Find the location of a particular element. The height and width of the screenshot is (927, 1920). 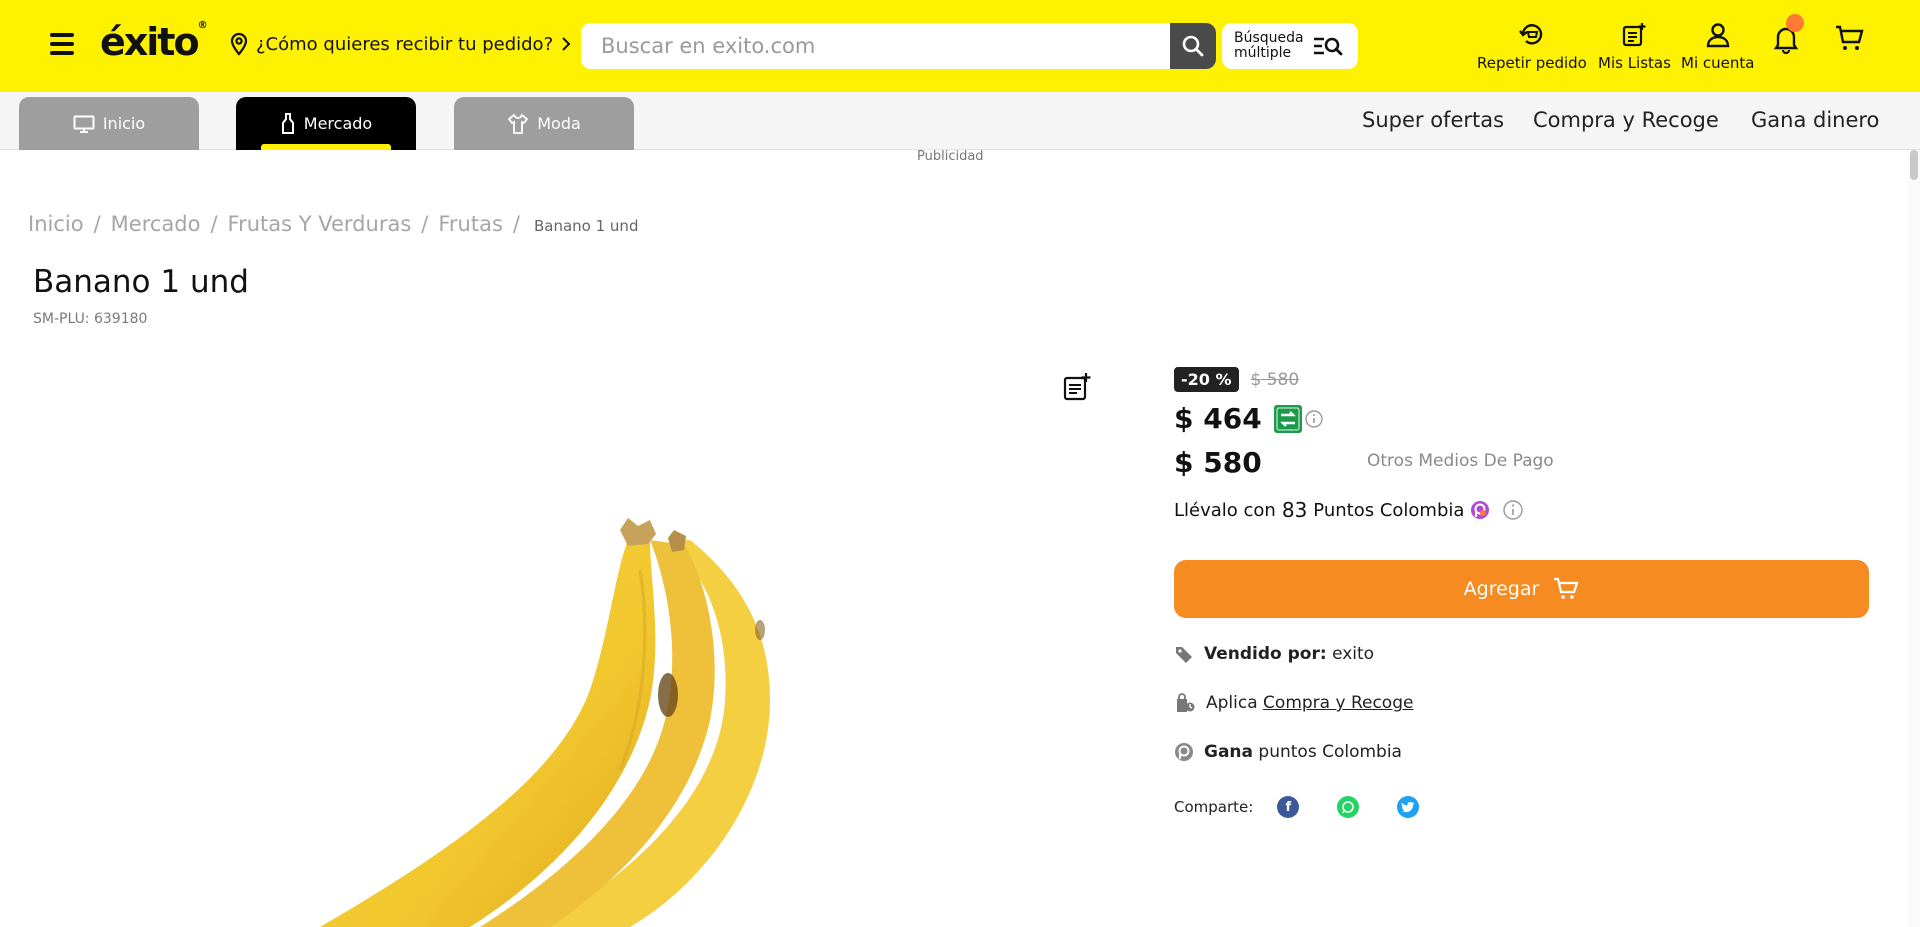

scrollbar-thumb is located at coordinates (1914, 165).